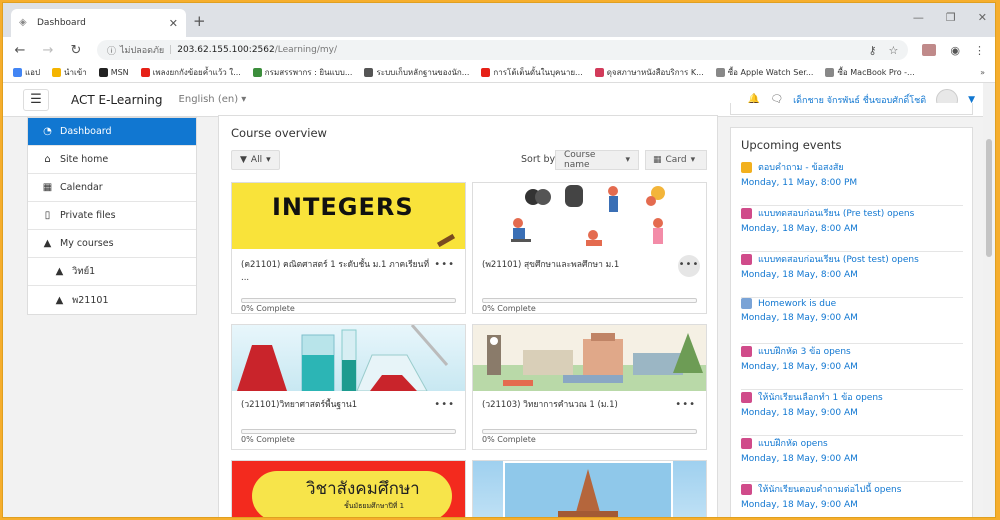 This screenshot has height=520, width=1000. What do you see at coordinates (36, 99) in the screenshot?
I see `hamburger-menu-icon: ☰` at bounding box center [36, 99].